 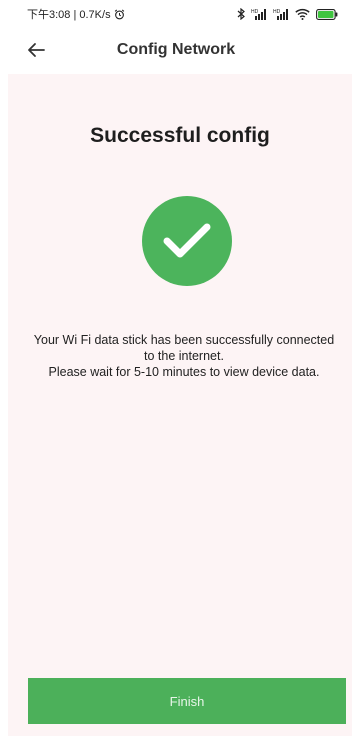 What do you see at coordinates (187, 241) in the screenshot?
I see `checkmark-icon` at bounding box center [187, 241].